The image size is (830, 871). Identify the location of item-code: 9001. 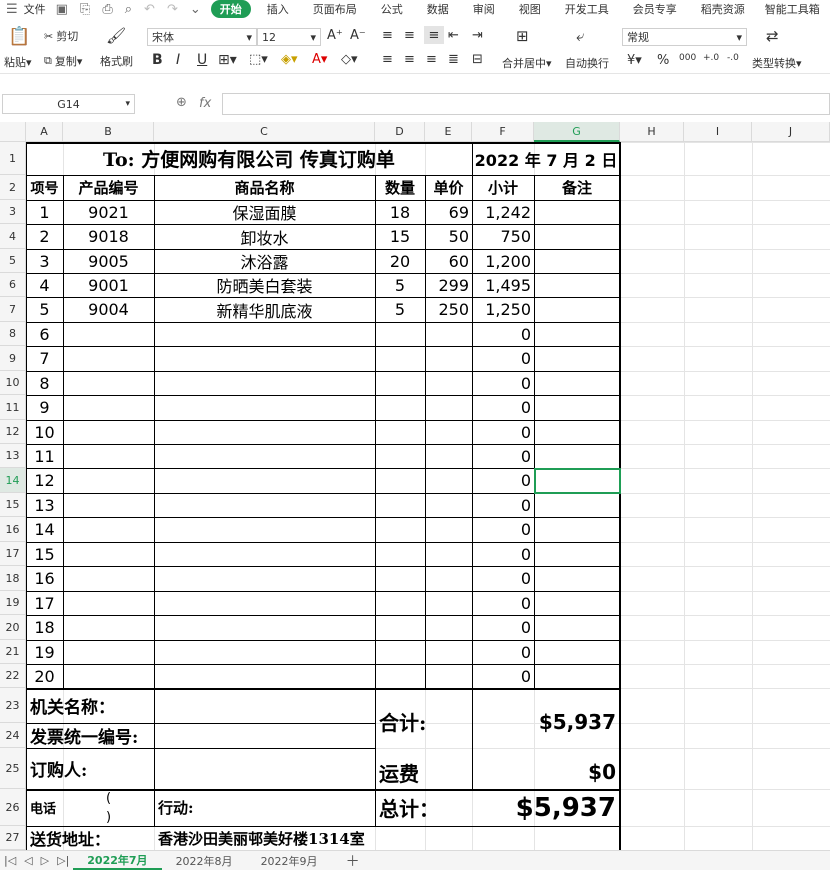
(108, 285).